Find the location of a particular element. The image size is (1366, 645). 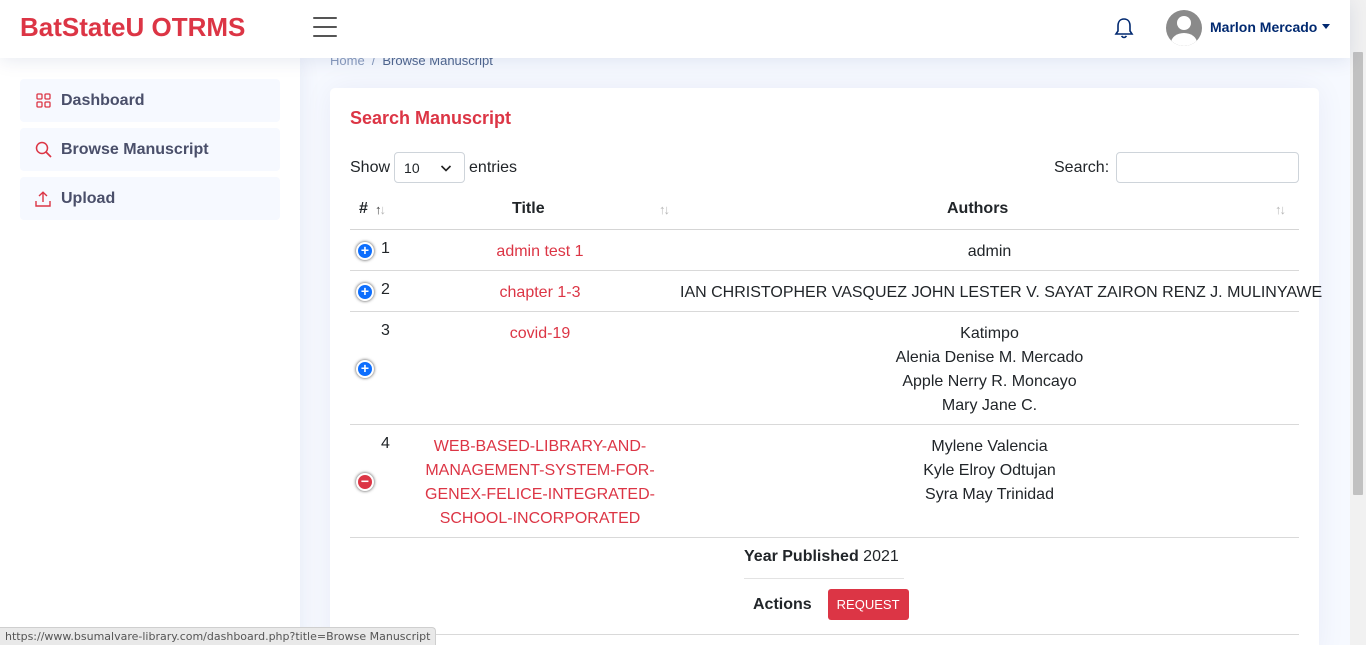

author-name: Katimpo is located at coordinates (989, 333).